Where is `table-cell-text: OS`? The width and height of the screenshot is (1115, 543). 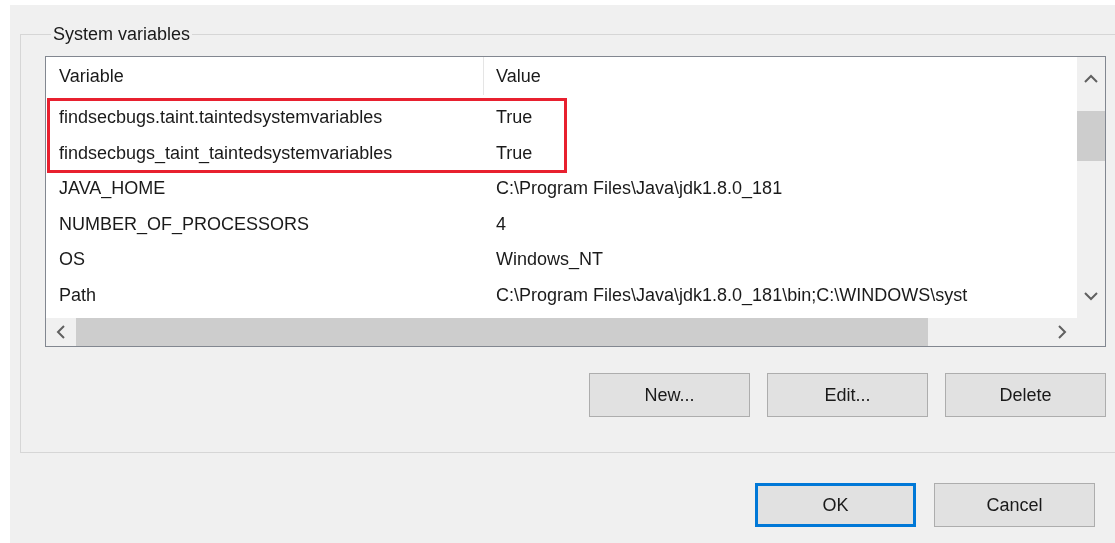
table-cell-text: OS is located at coordinates (72, 260).